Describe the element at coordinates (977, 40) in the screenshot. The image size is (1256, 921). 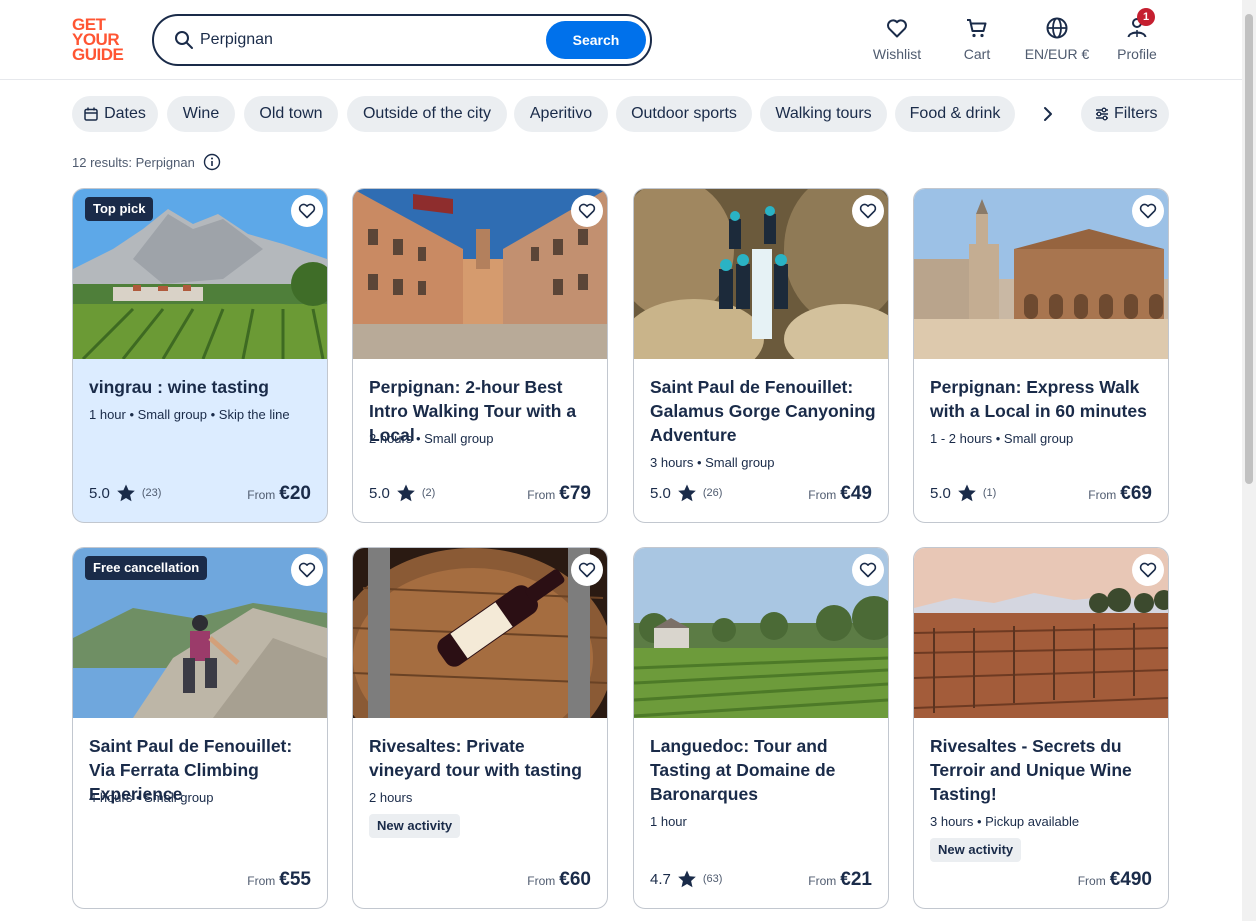
I see `cart-nav: Cart` at that location.